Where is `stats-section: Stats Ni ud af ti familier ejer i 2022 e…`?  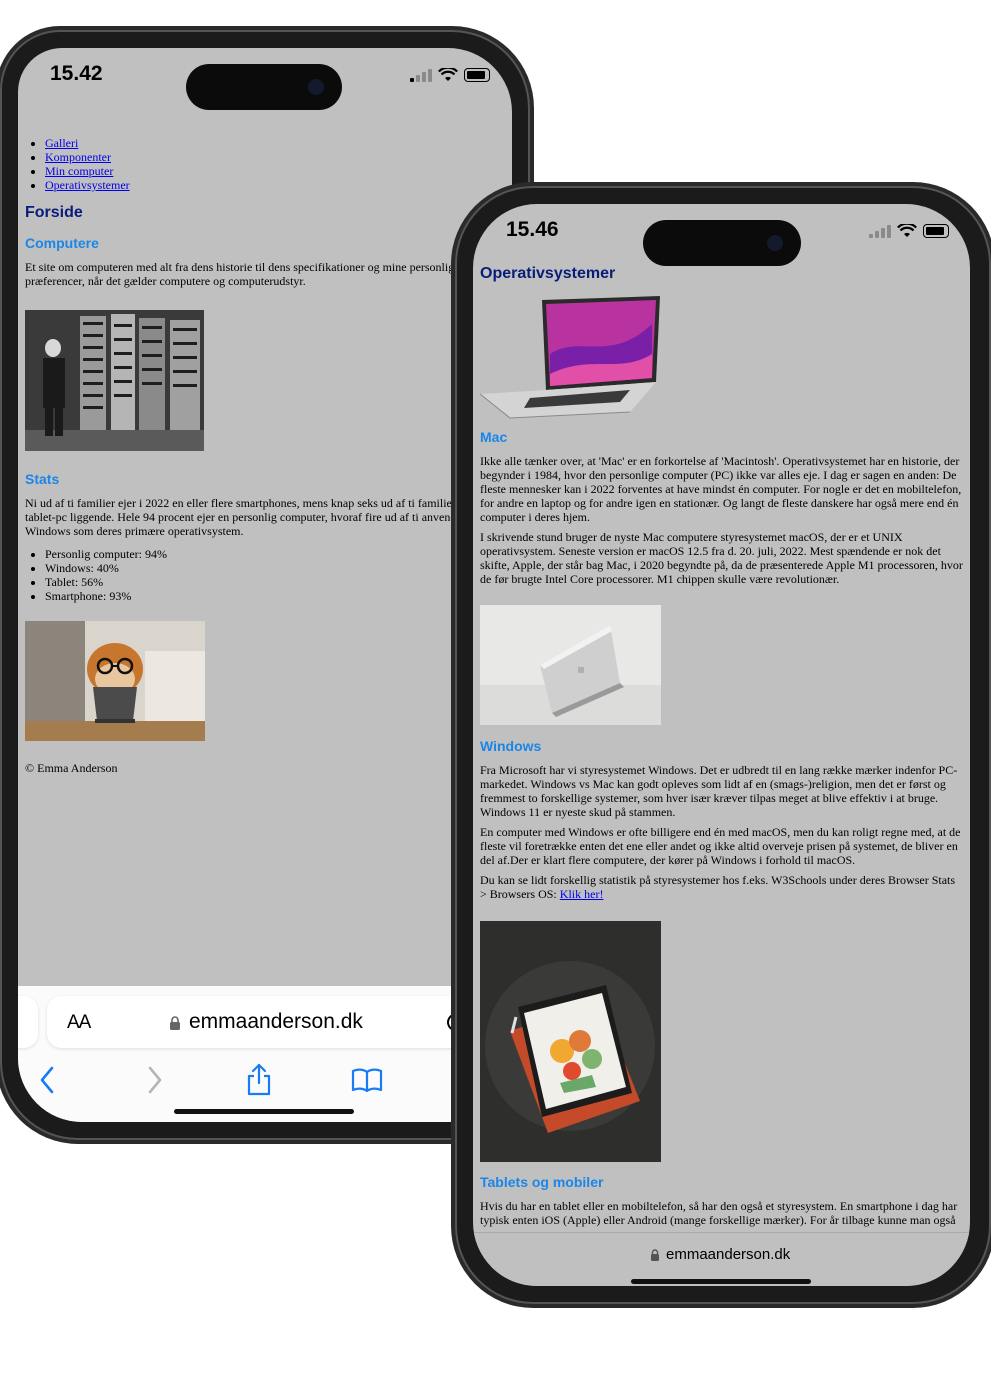
stats-section: Stats Ni ud af ti familier ejer i 2022 e… is located at coordinates (265, 537).